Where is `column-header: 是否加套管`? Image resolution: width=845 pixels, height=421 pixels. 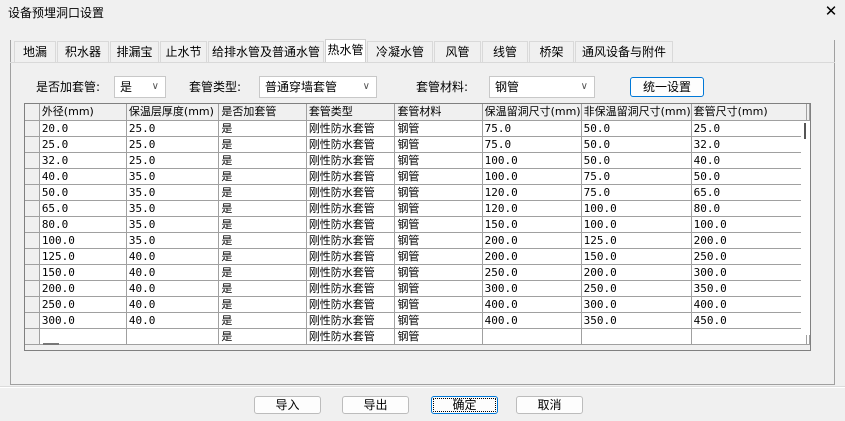 column-header: 是否加套管 is located at coordinates (262, 112).